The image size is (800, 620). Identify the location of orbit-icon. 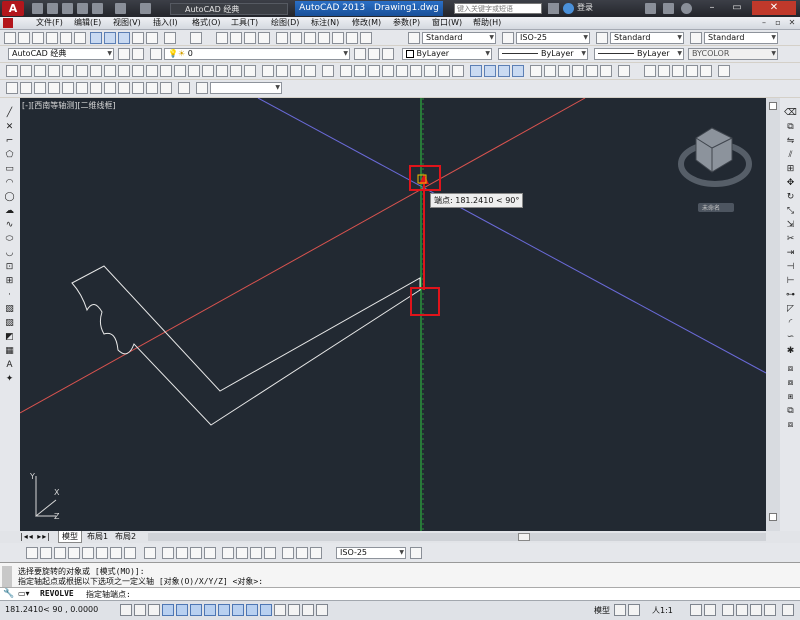
(346, 71).